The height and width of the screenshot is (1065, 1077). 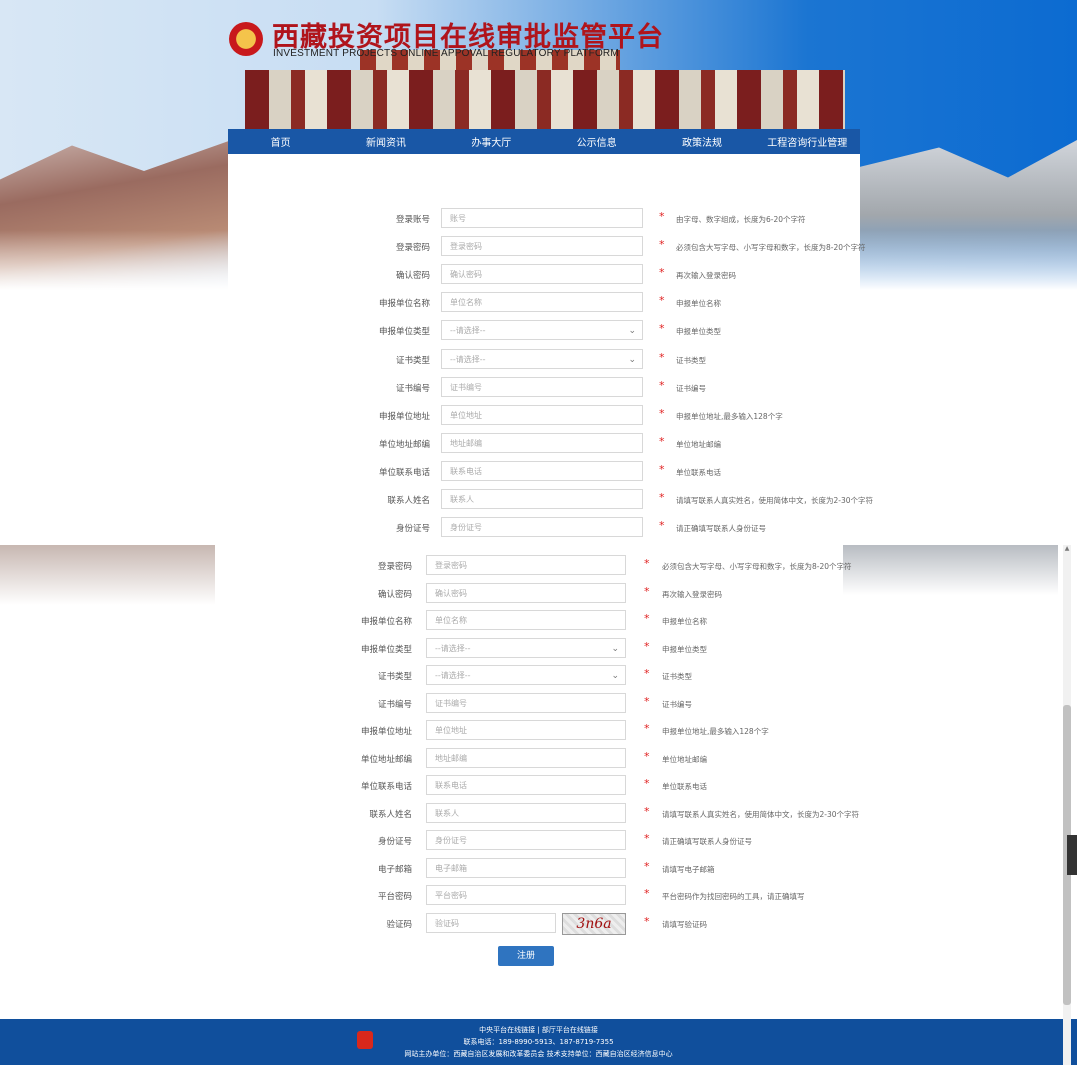 What do you see at coordinates (538, 1054) in the screenshot?
I see `footer-host: 网站主办单位：西藏自治区发展和改革委员会 技术支持单位：西藏自治区经济信息中心` at bounding box center [538, 1054].